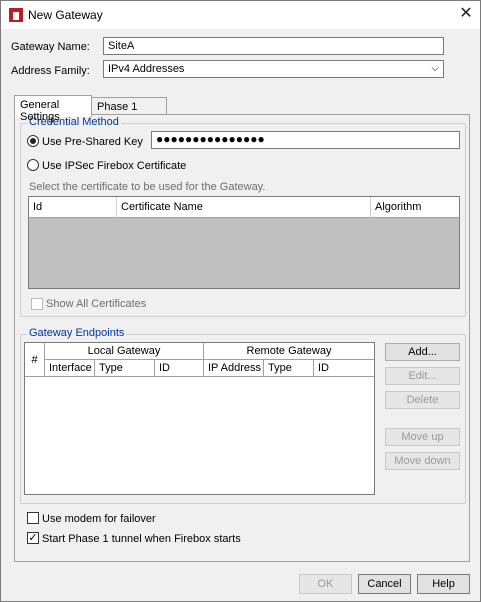  Describe the element at coordinates (234, 368) in the screenshot. I see `column-header-ip-address: IP Address` at that location.